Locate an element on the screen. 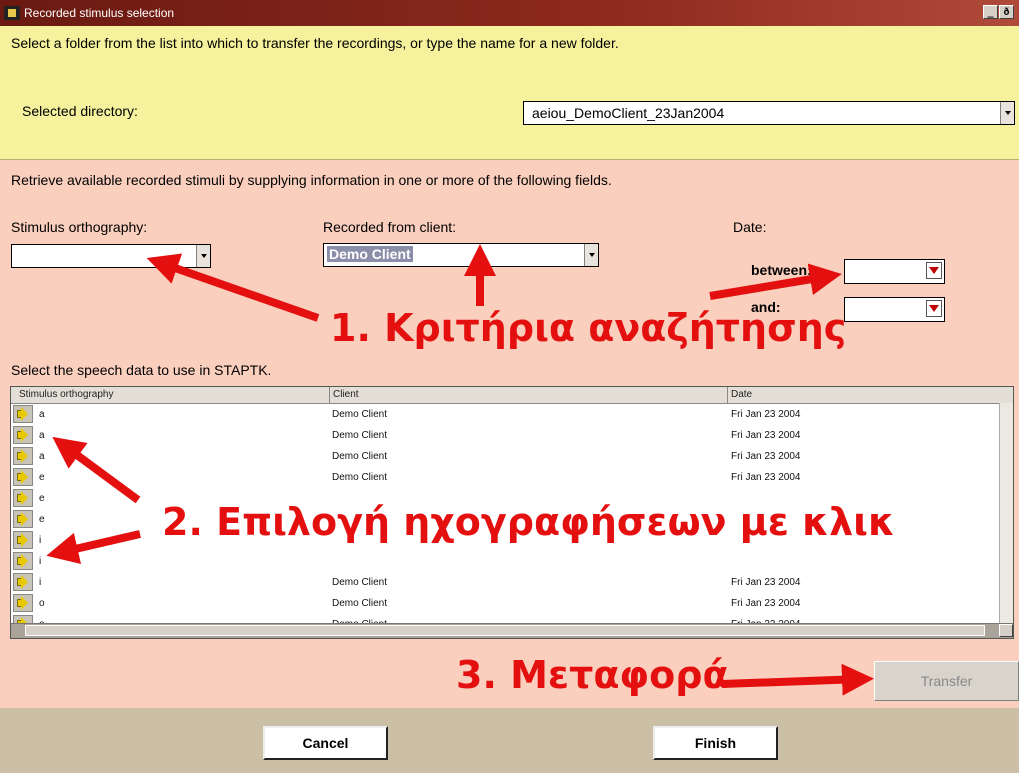  cell-orthography: o is located at coordinates (42, 603).